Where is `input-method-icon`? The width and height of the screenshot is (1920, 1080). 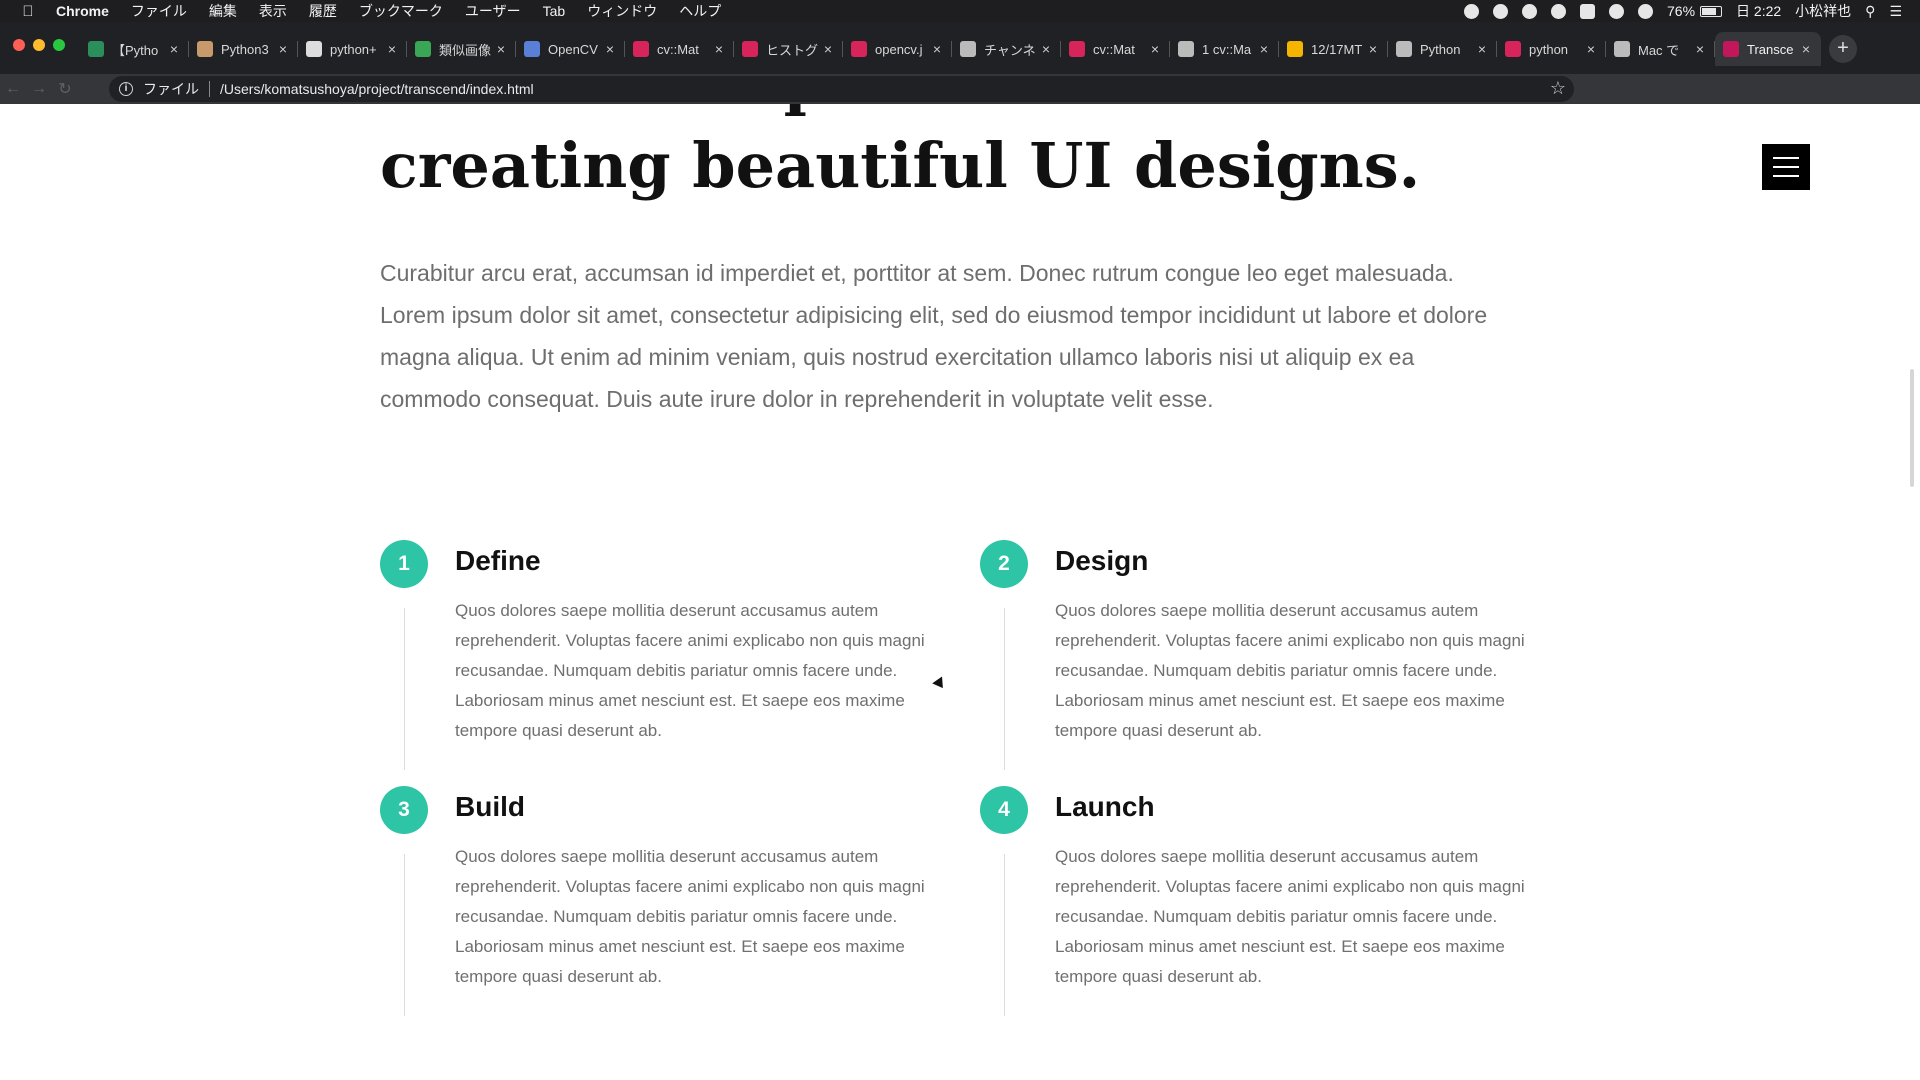
input-method-icon is located at coordinates (1587, 11).